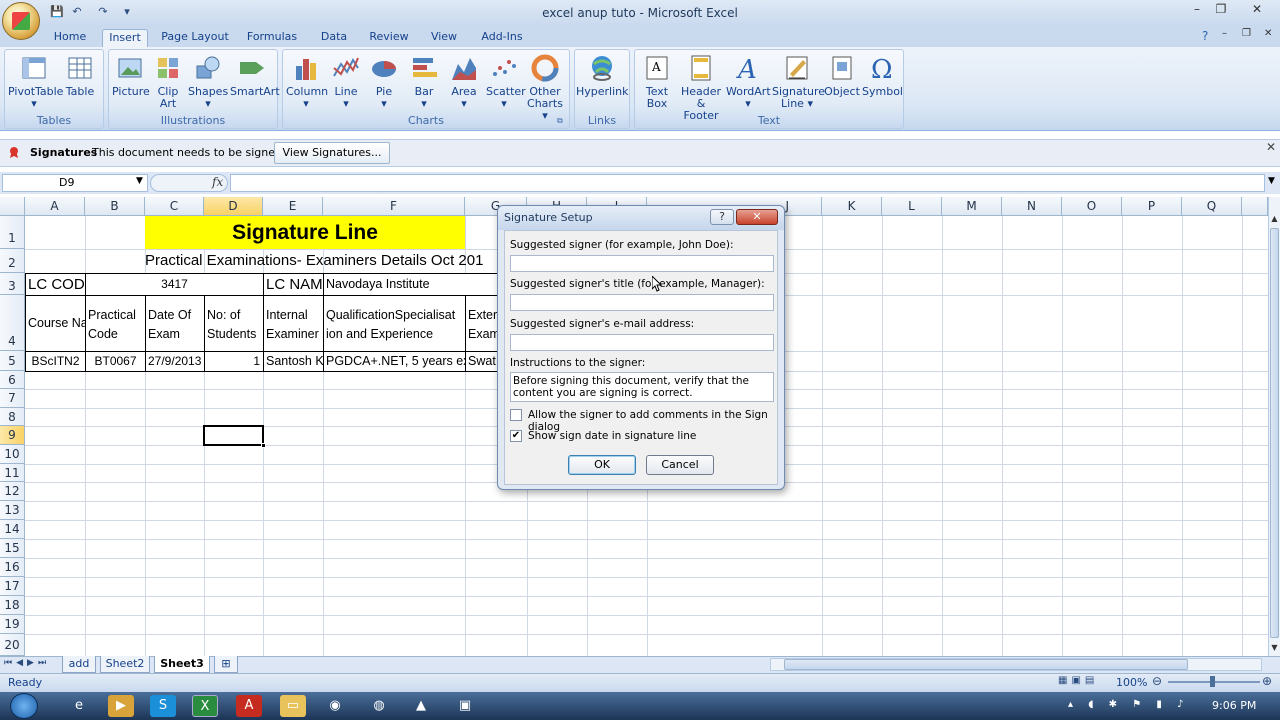  Describe the element at coordinates (680, 465) in the screenshot. I see `cancel-button: Cancel` at that location.